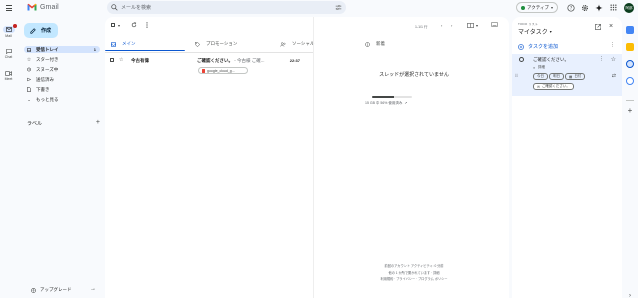 The image size is (638, 298). I want to click on nav-item-inbox: 受信トレイ 1, so click(62, 49).